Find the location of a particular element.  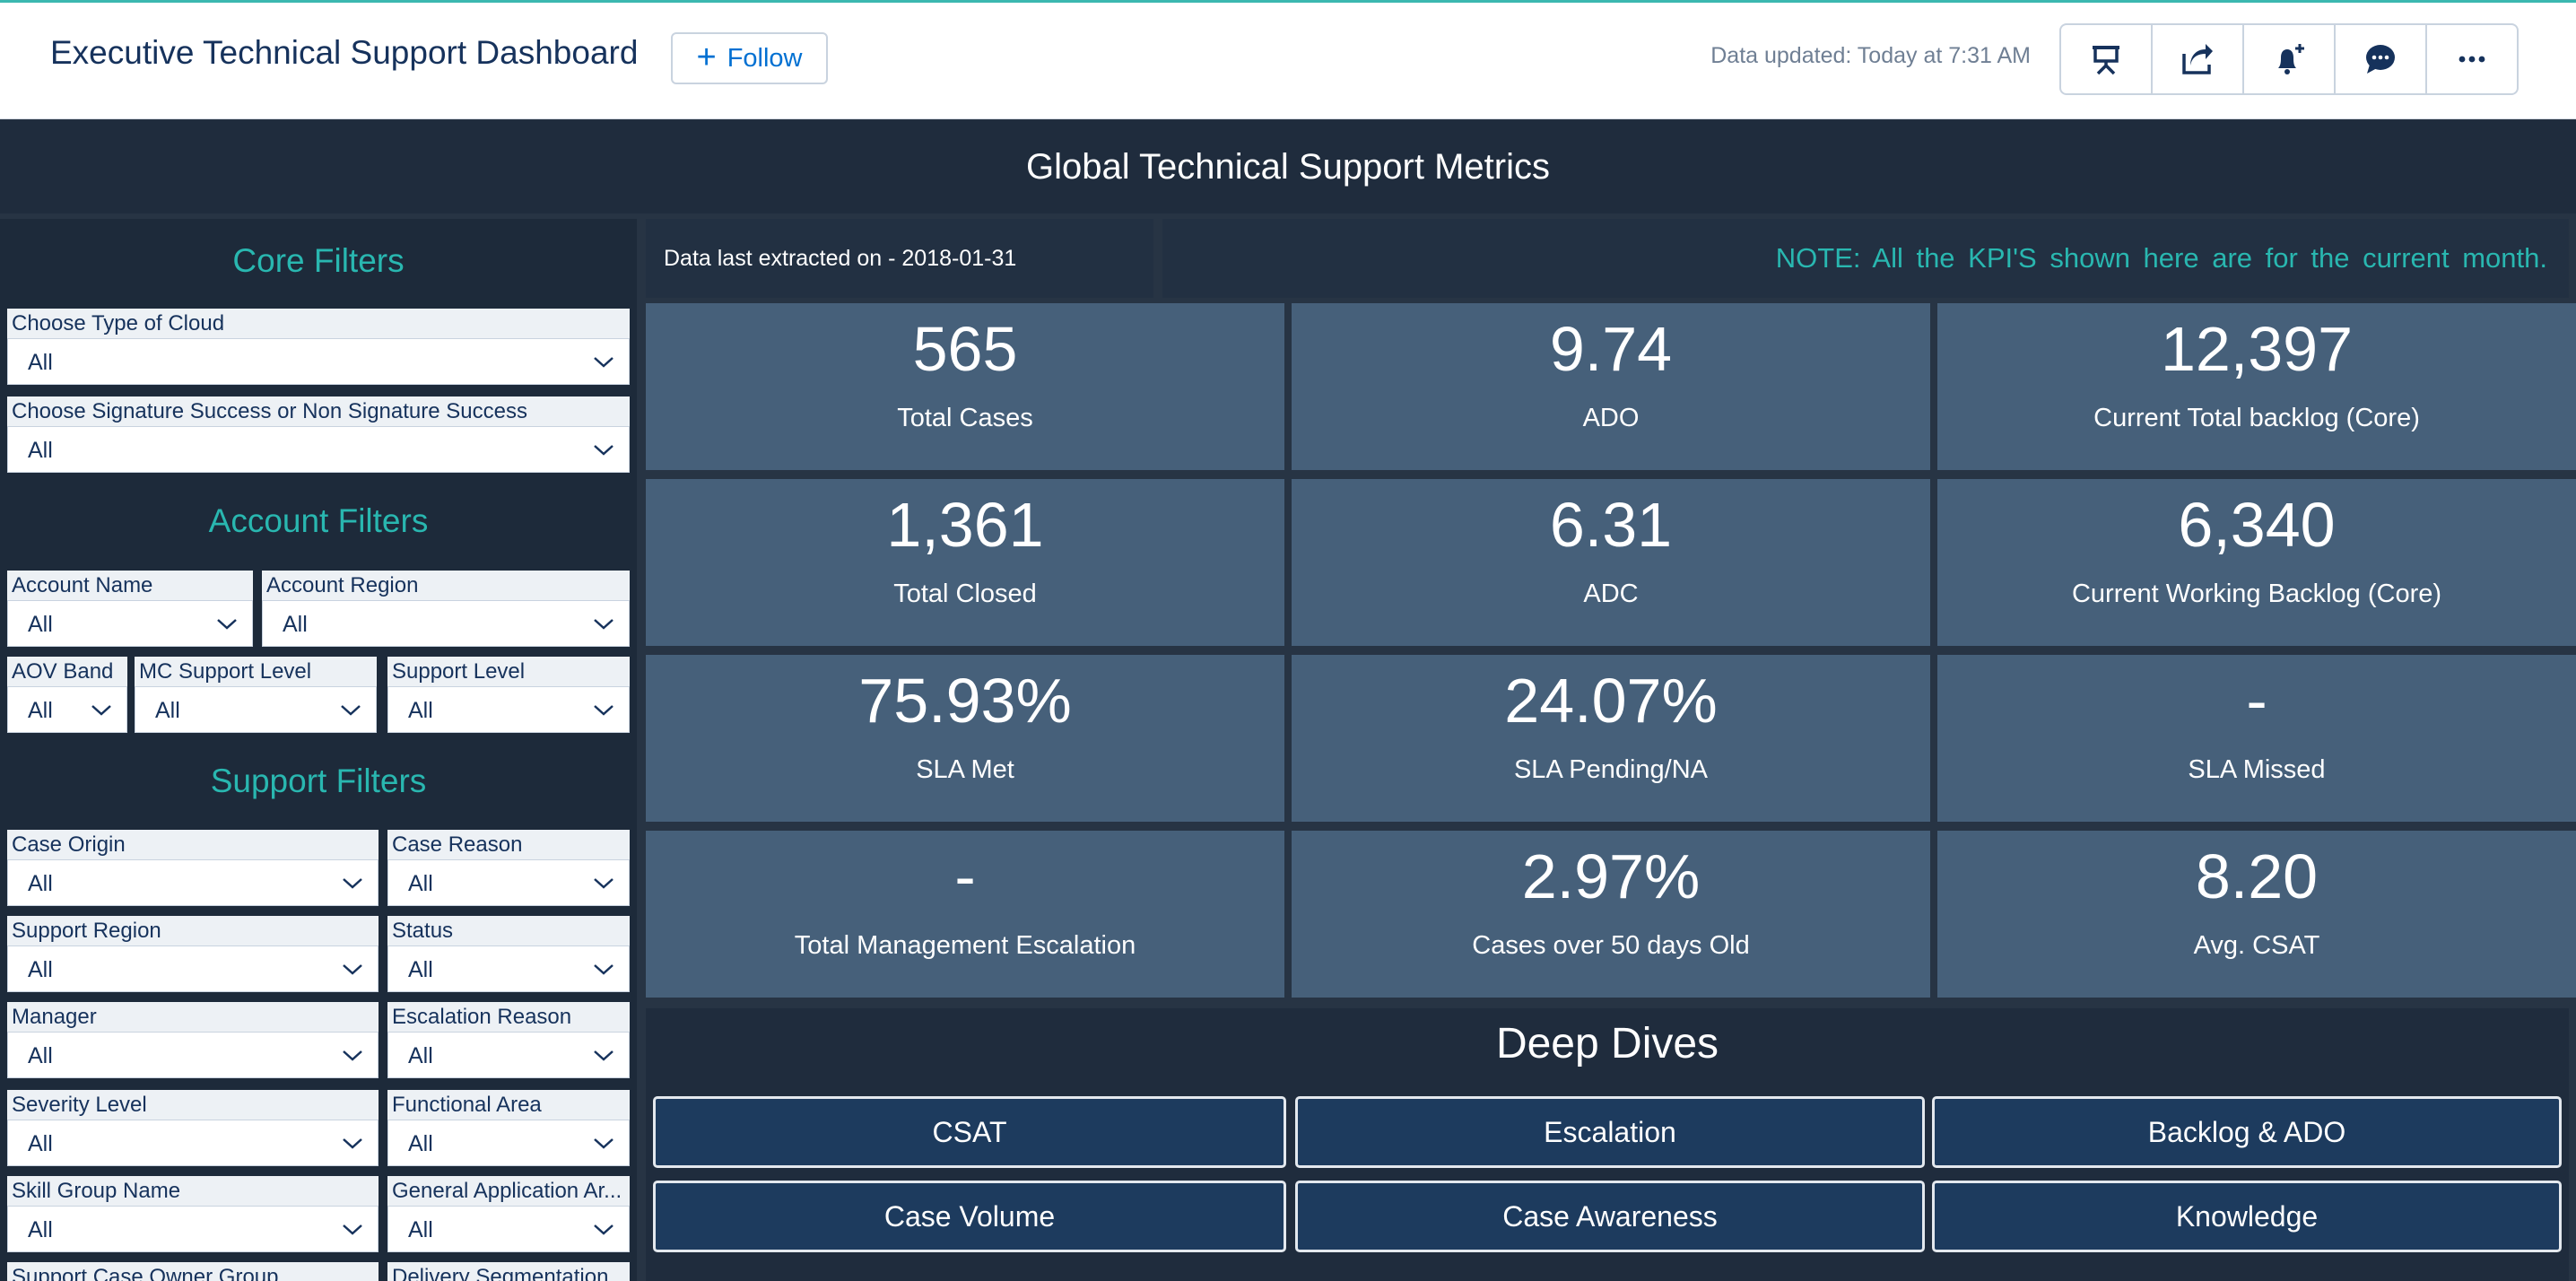

share-button is located at coordinates (2198, 59).